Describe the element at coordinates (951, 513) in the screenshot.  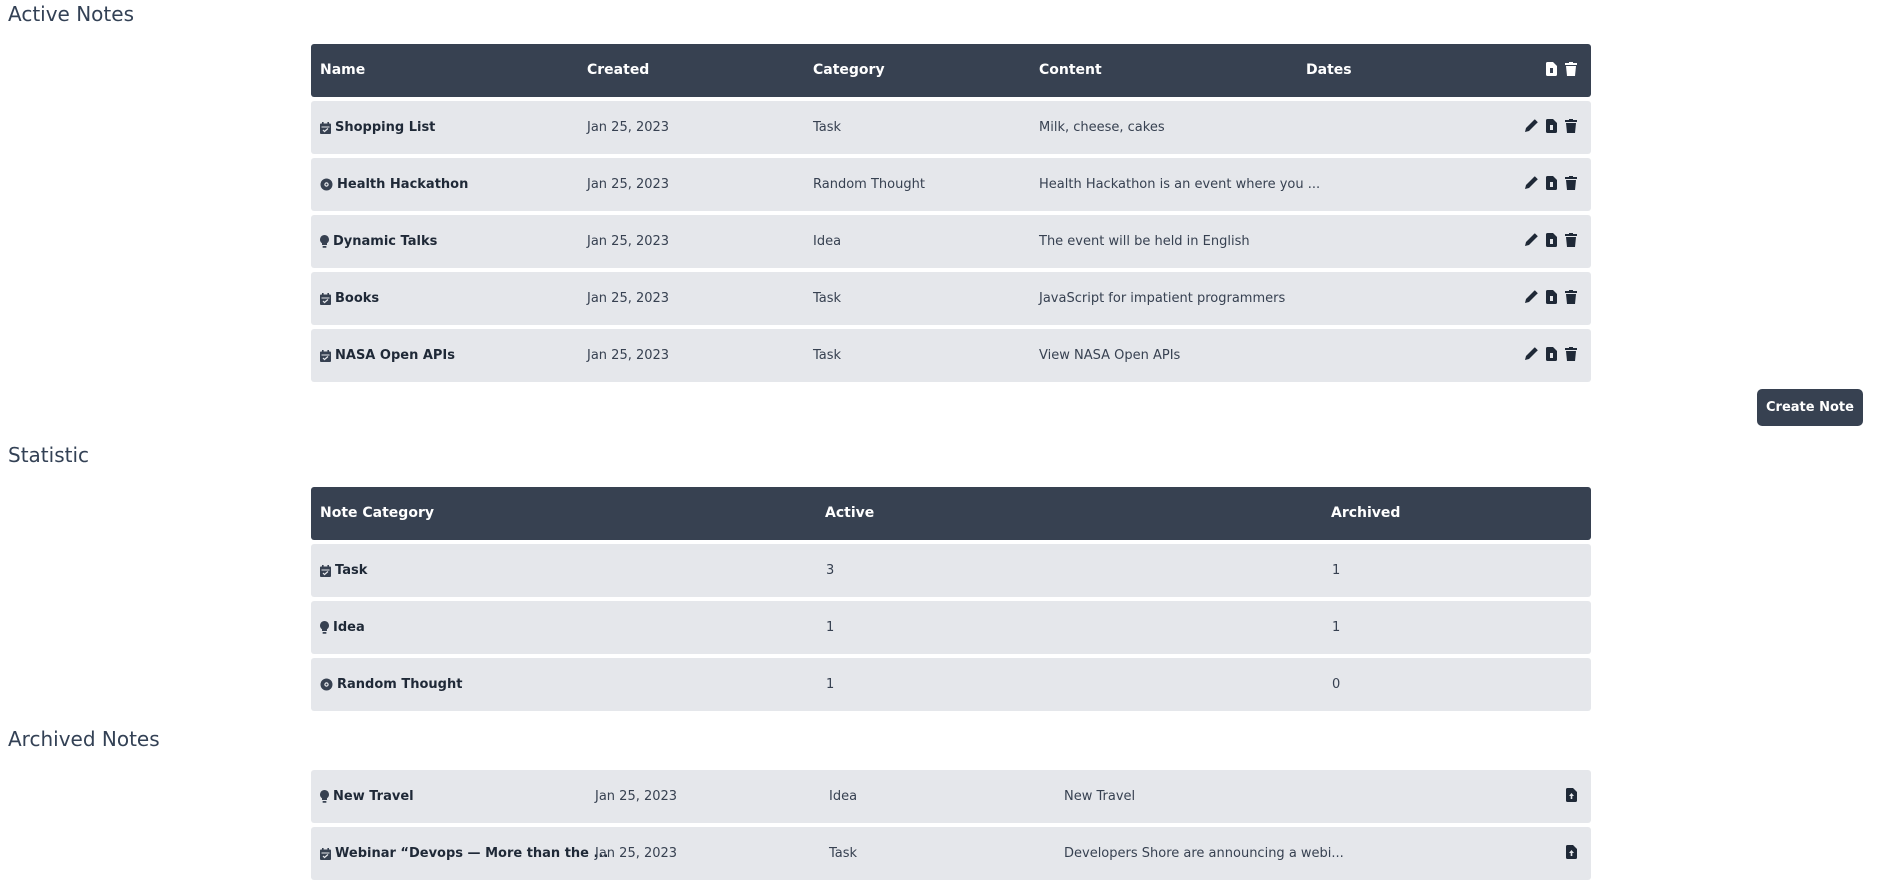
I see `statistic-header: Note Category Active Archived` at that location.